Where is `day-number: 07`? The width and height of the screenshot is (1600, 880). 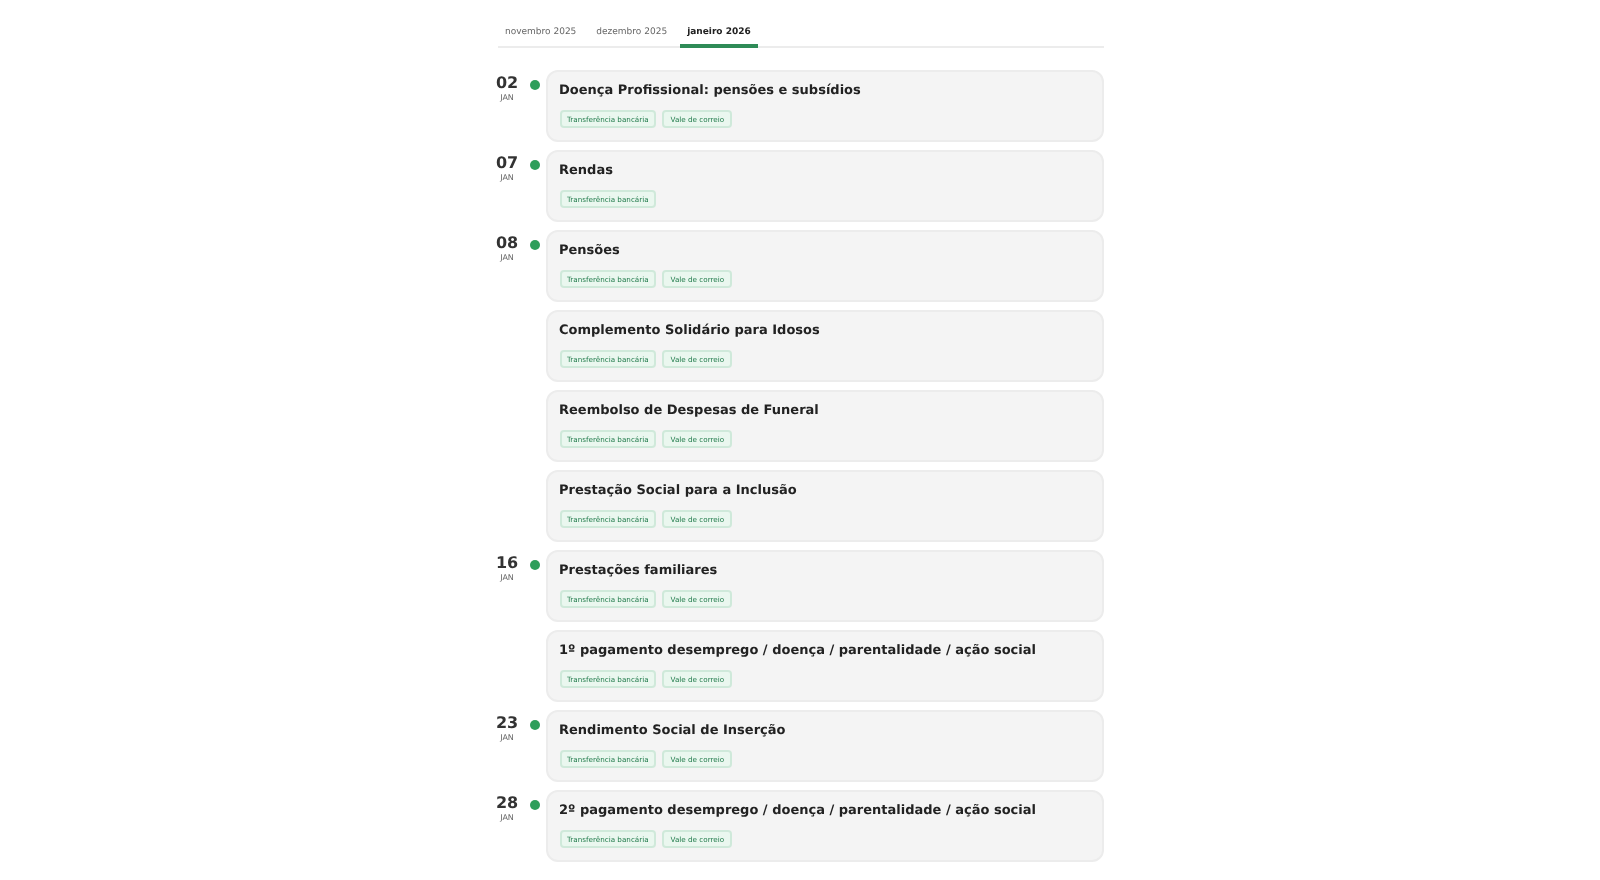
day-number: 07 is located at coordinates (507, 164).